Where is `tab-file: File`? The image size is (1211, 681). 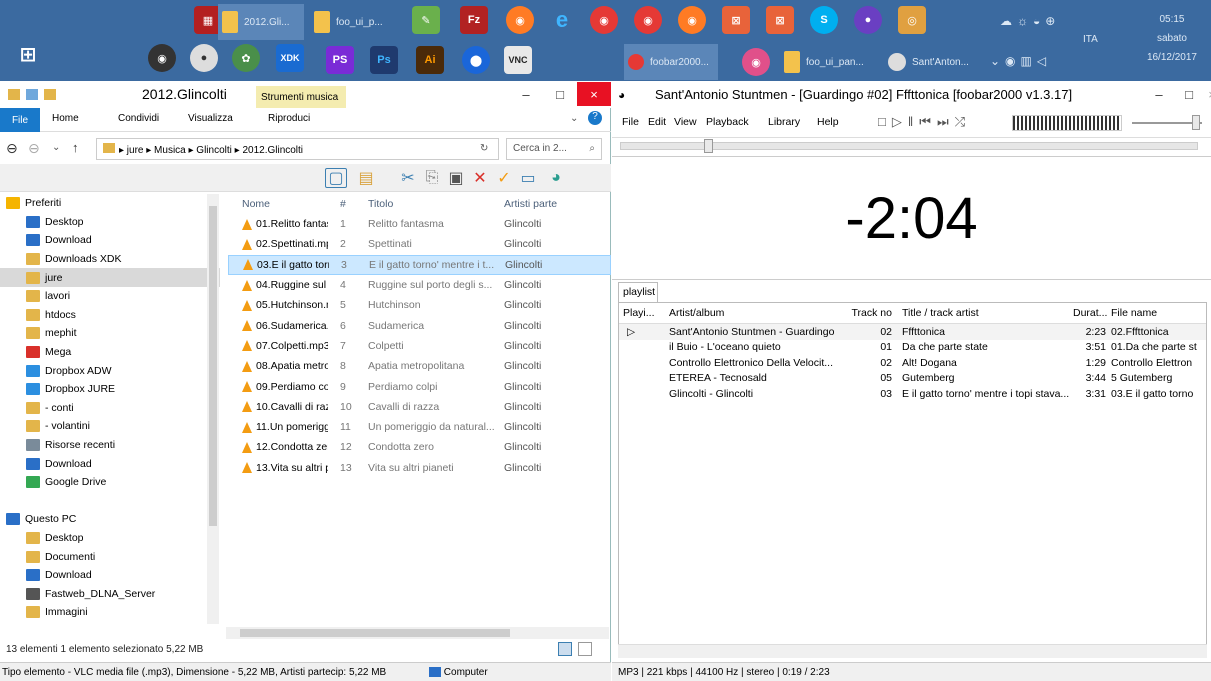 tab-file: File is located at coordinates (20, 120).